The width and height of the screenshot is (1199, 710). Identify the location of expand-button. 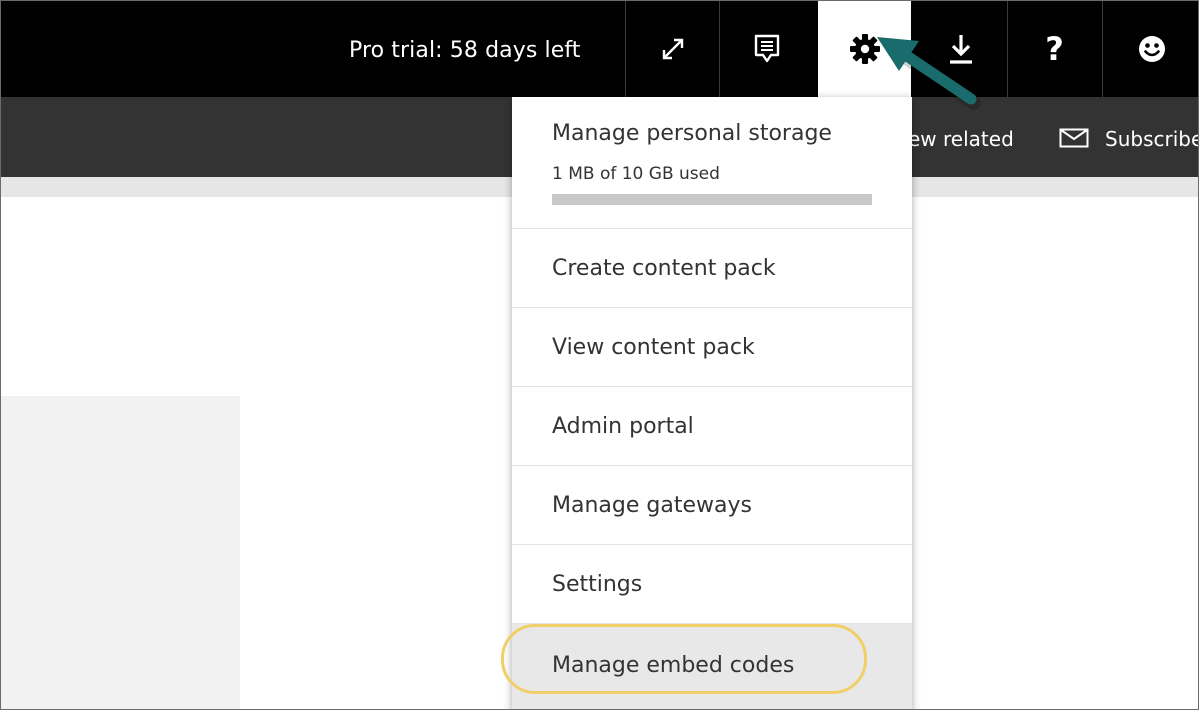
(672, 49).